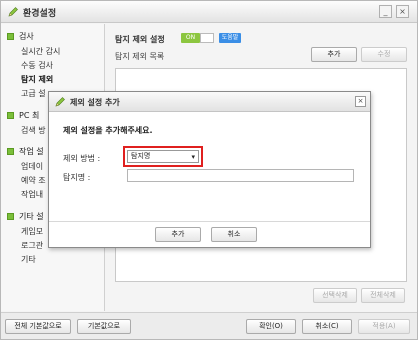 Image resolution: width=418 pixels, height=340 pixels. I want to click on sidebar-item-realtime: 실시간 감시, so click(40, 51).